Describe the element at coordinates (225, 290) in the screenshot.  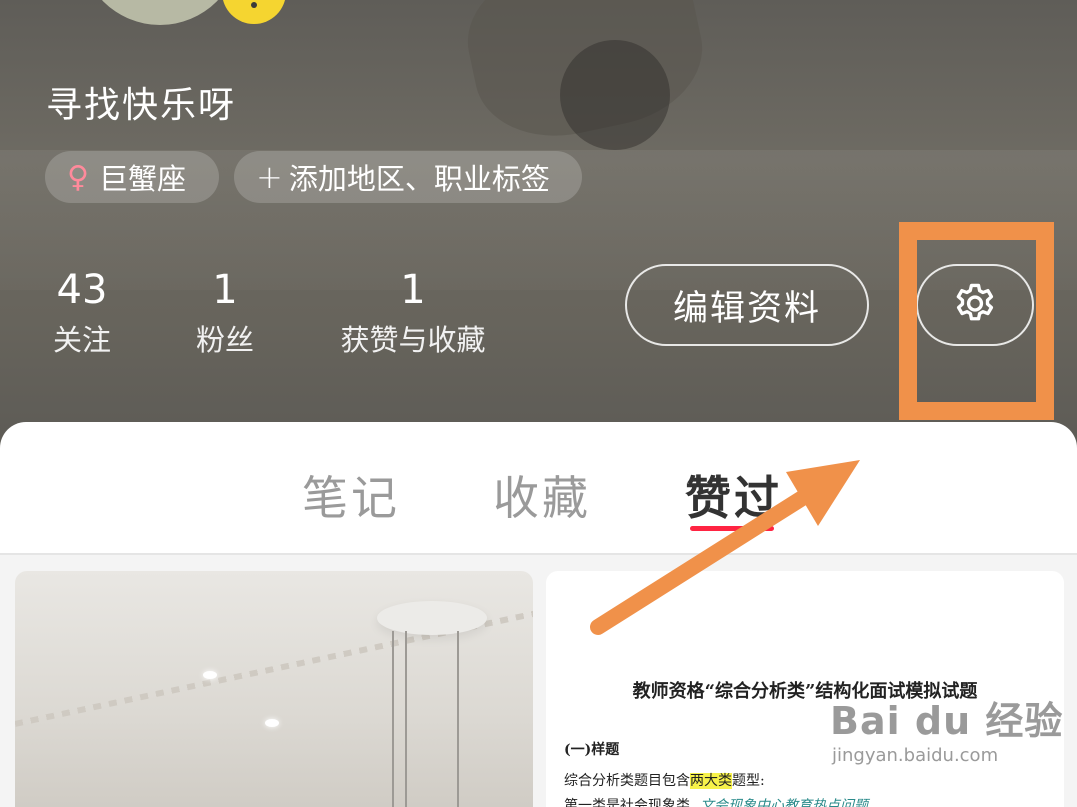
I see `followers-count: 1` at that location.